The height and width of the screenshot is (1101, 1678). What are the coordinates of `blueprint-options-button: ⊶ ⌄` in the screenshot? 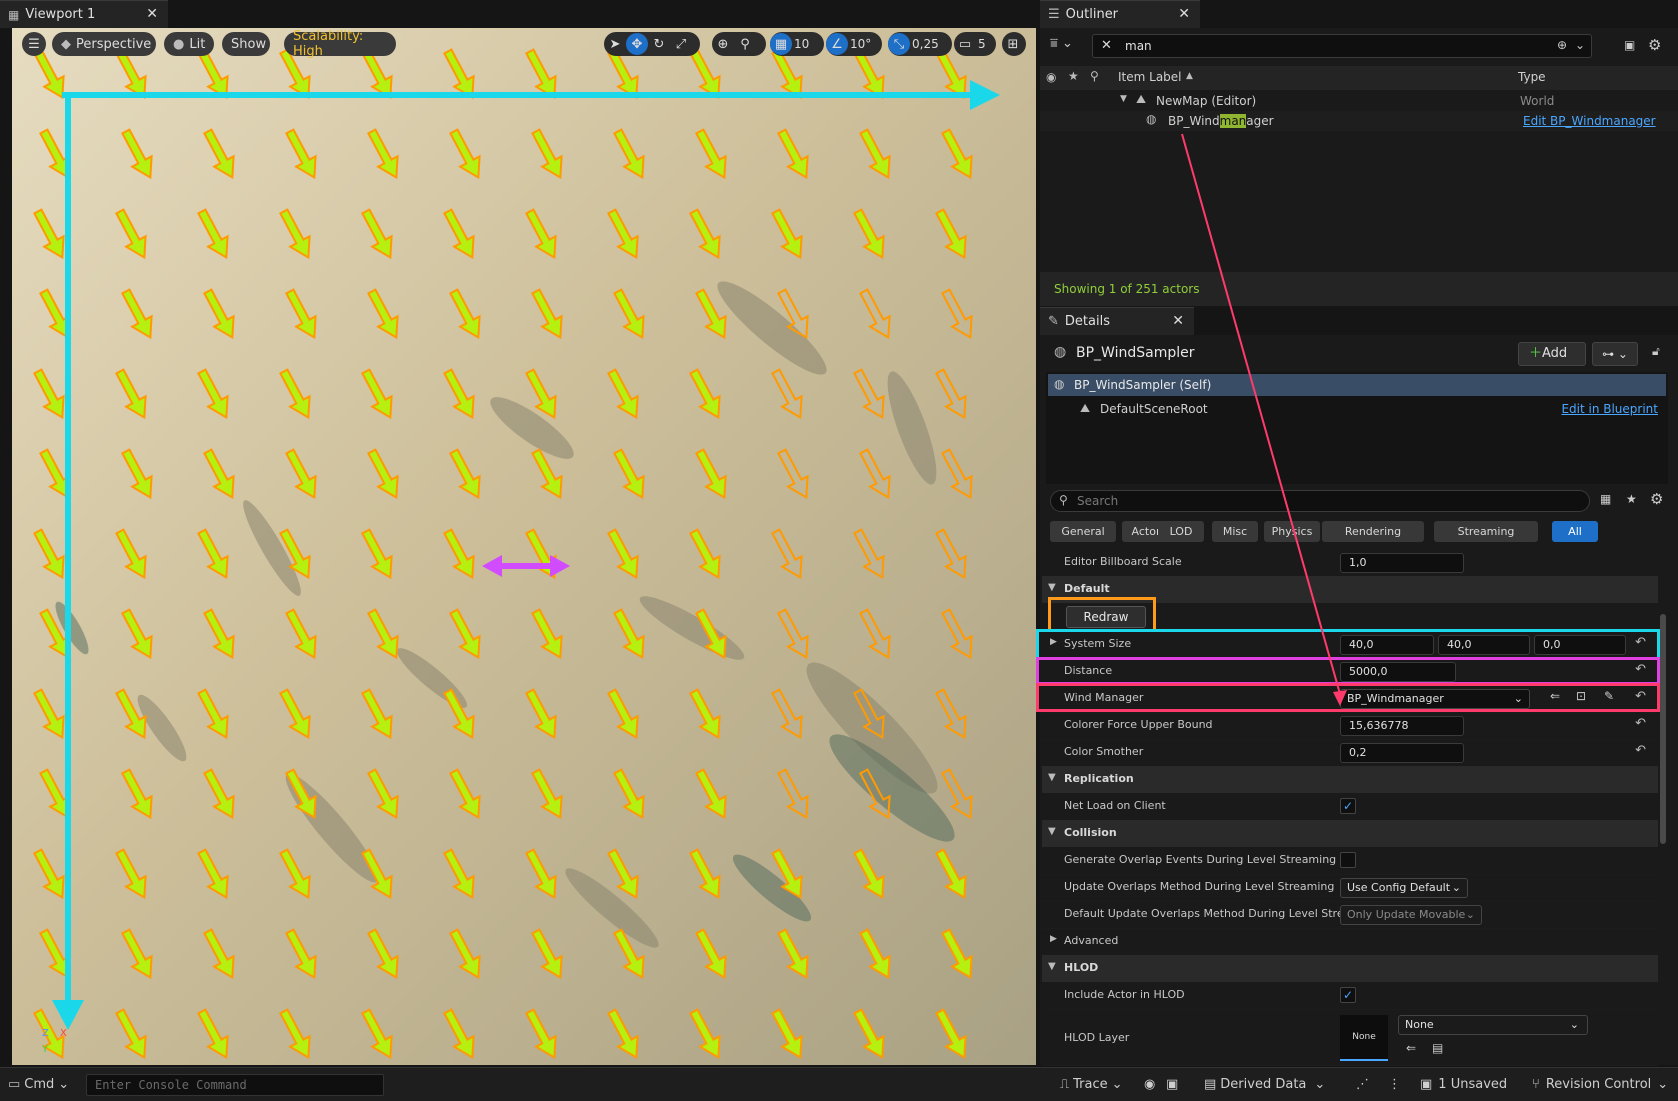 It's located at (1615, 354).